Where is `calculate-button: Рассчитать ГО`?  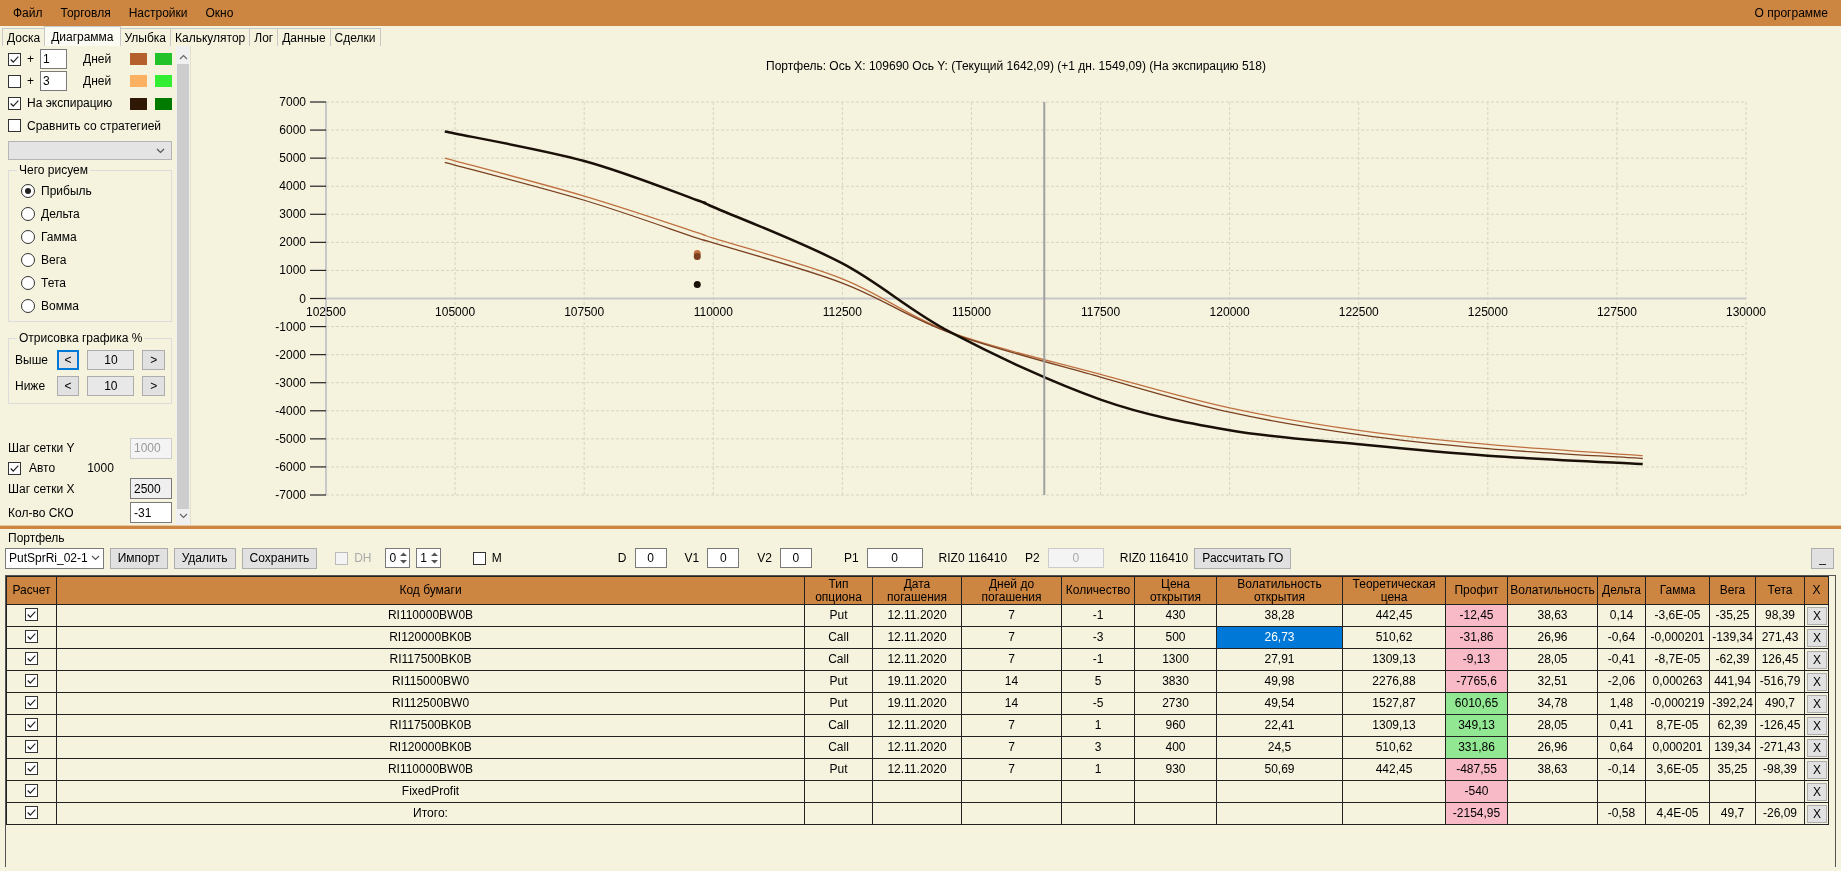
calculate-button: Рассчитать ГО is located at coordinates (1243, 558).